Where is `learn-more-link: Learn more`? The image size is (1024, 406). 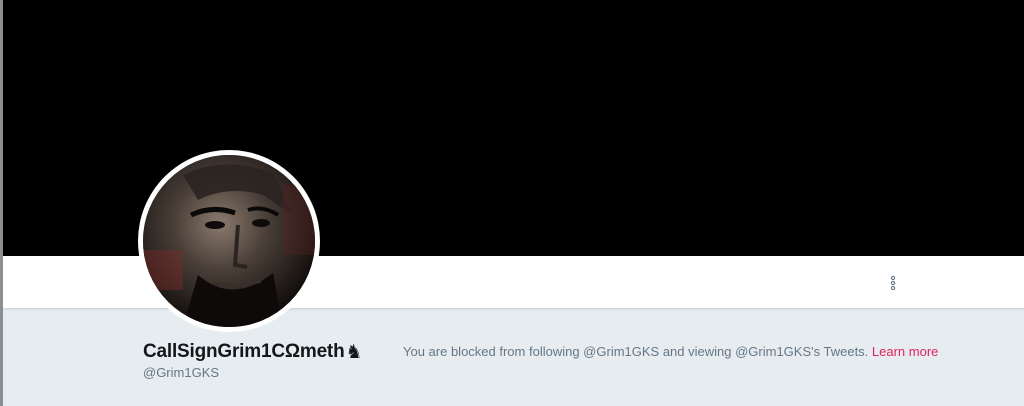 learn-more-link: Learn more is located at coordinates (905, 351).